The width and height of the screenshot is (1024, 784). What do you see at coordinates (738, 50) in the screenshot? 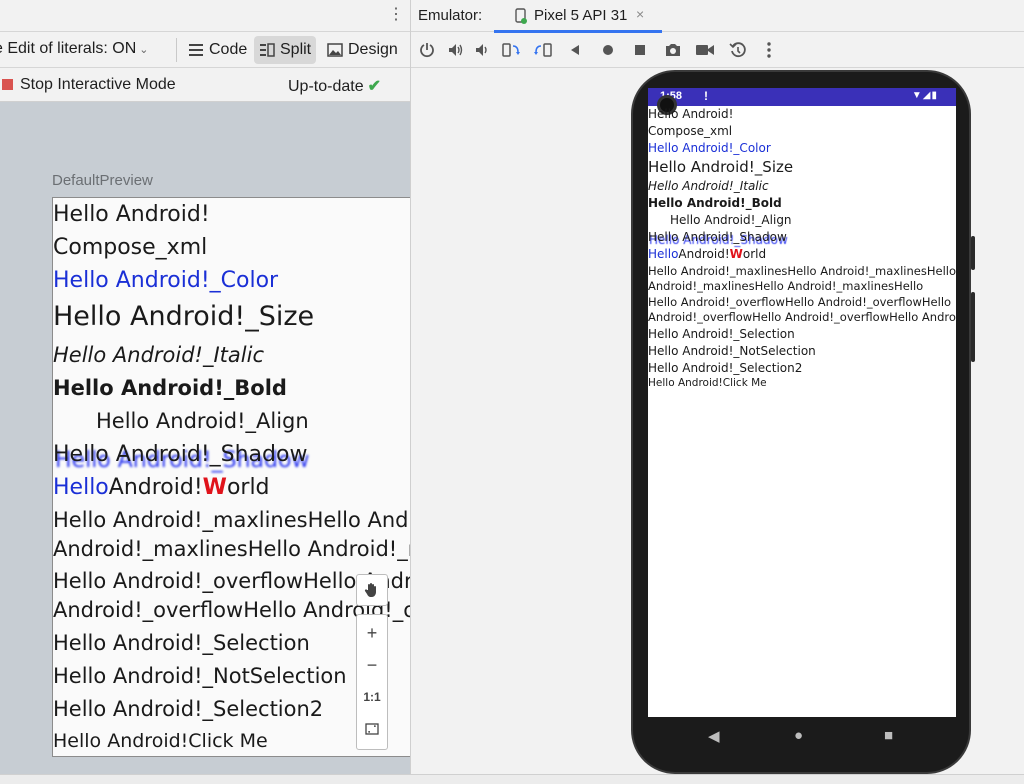
I see `snapshot-icon` at bounding box center [738, 50].